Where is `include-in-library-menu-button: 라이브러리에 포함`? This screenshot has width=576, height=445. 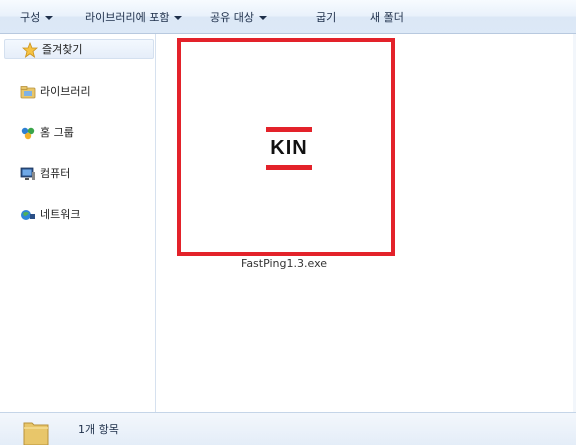
include-in-library-menu-button: 라이브러리에 포함 is located at coordinates (134, 18).